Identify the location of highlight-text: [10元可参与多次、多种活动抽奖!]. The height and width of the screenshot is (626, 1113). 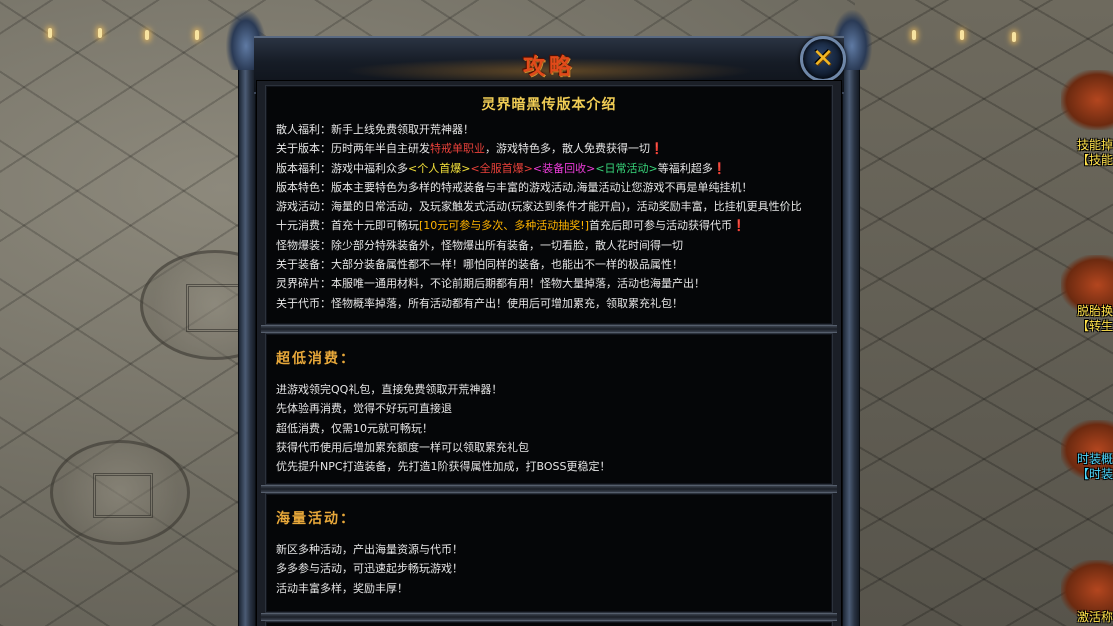
(504, 226).